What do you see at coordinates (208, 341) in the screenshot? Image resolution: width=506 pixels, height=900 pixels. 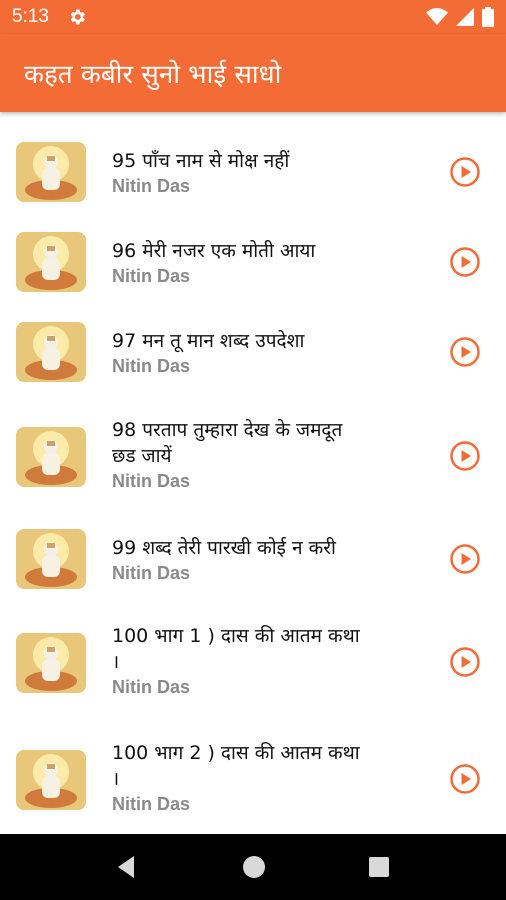 I see `song-title: 97 मन तू मान शब्द उपदेशा` at bounding box center [208, 341].